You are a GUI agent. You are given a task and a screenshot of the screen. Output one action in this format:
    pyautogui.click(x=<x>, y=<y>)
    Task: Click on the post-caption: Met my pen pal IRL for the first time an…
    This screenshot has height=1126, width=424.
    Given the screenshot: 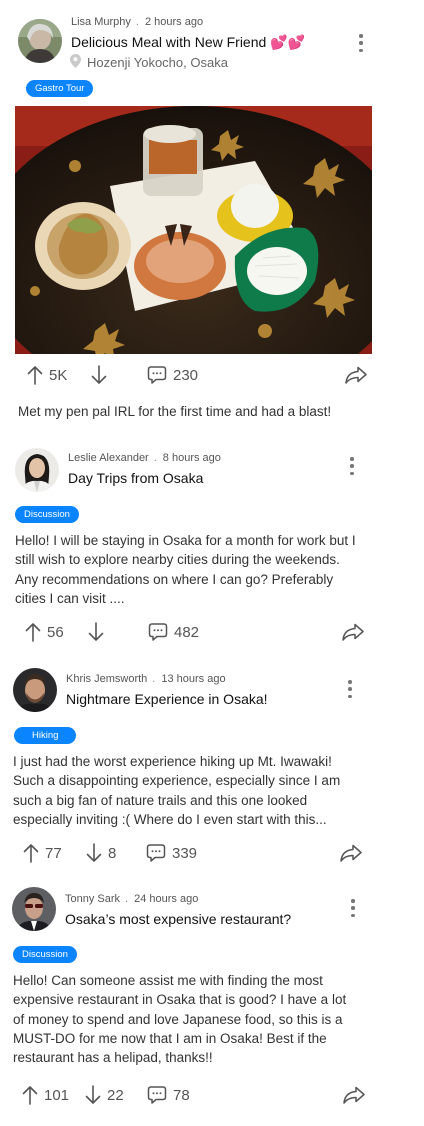 What is the action you would take?
    pyautogui.click(x=175, y=411)
    